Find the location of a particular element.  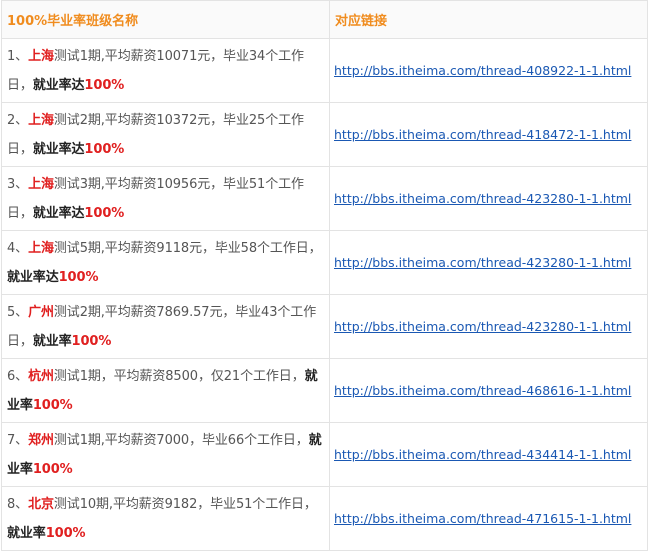

row-number: 8、 is located at coordinates (18, 504).